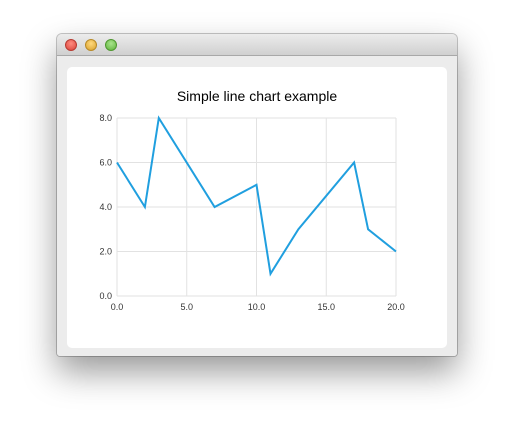 The height and width of the screenshot is (436, 514). Describe the element at coordinates (71, 45) in the screenshot. I see `close-window-button` at that location.